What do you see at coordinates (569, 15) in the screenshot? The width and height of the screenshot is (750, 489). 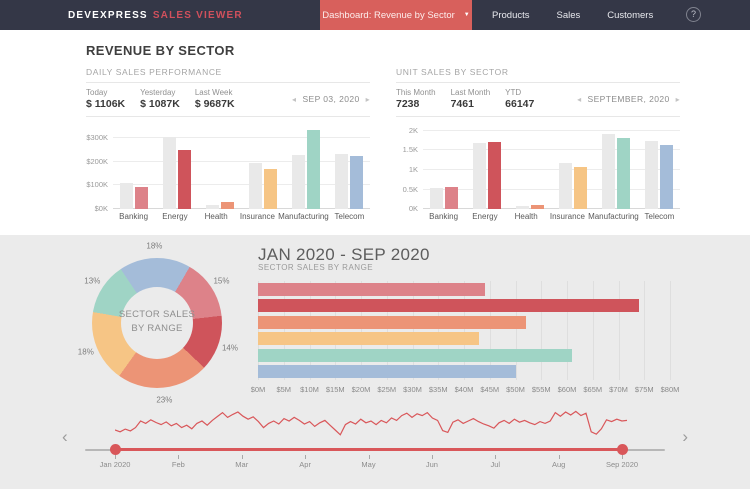 I see `nav-link-sales: Sales` at bounding box center [569, 15].